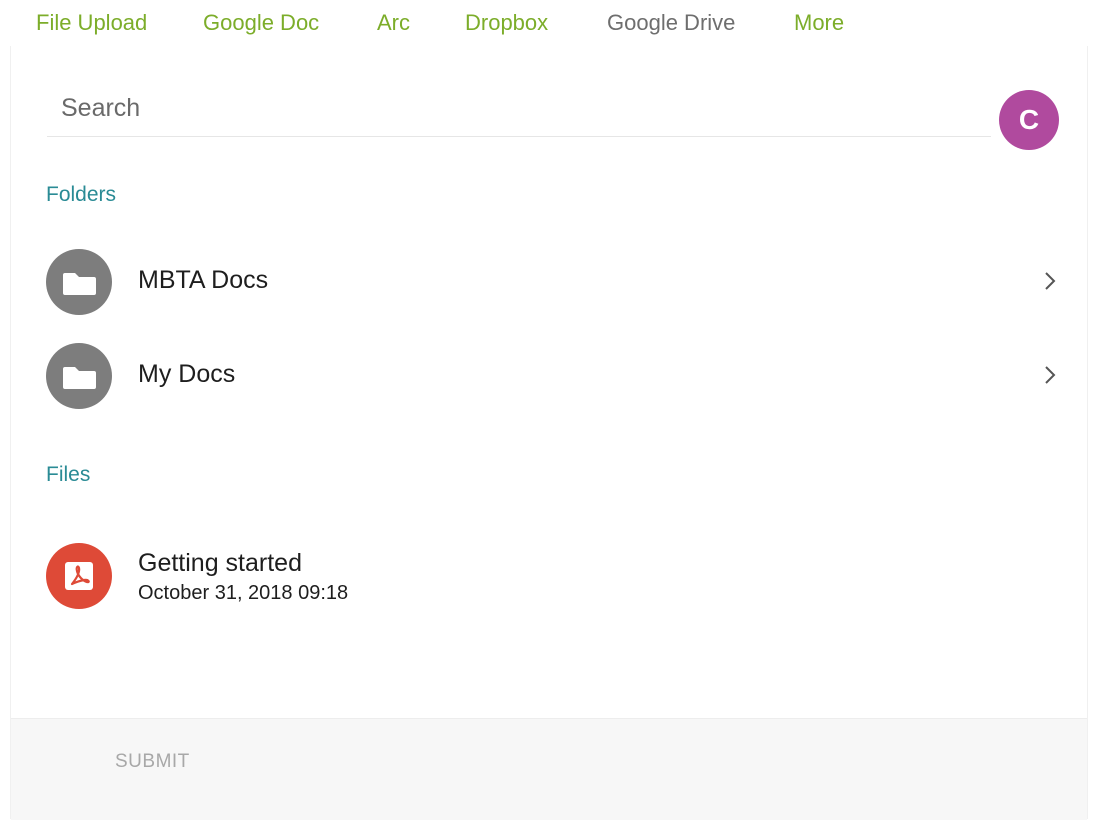 This screenshot has width=1097, height=823. What do you see at coordinates (819, 23) in the screenshot?
I see `tab-more: More` at bounding box center [819, 23].